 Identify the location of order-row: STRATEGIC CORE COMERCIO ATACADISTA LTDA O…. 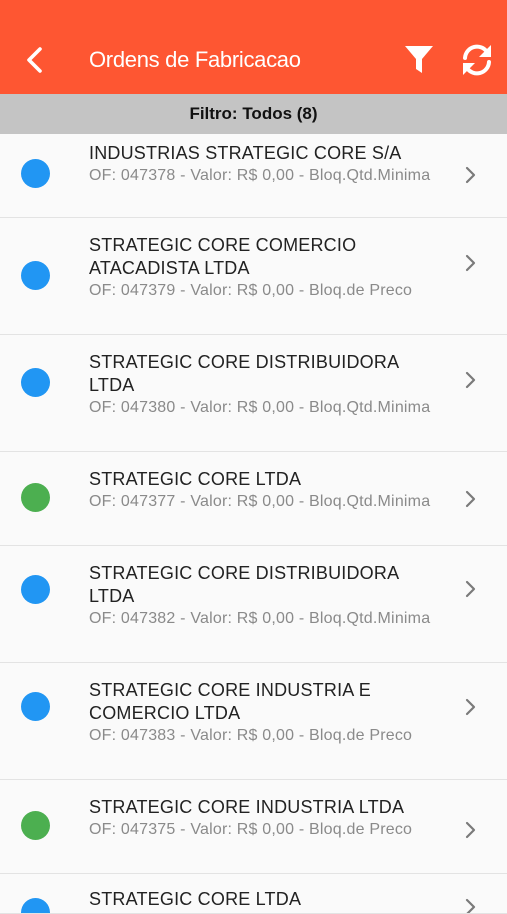
(253, 276).